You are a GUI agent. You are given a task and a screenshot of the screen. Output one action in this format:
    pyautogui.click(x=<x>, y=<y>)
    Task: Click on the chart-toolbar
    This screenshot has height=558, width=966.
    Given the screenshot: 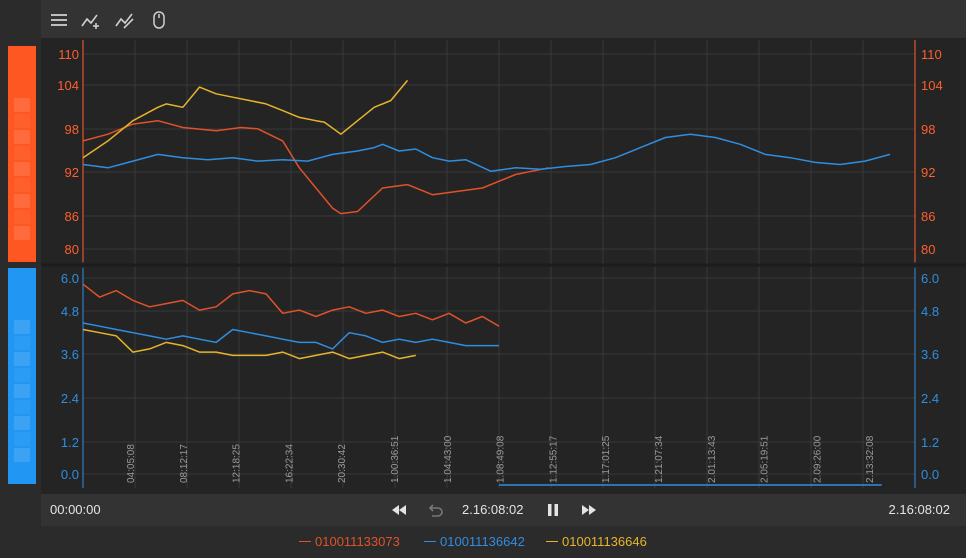 What is the action you would take?
    pyautogui.click(x=503, y=19)
    